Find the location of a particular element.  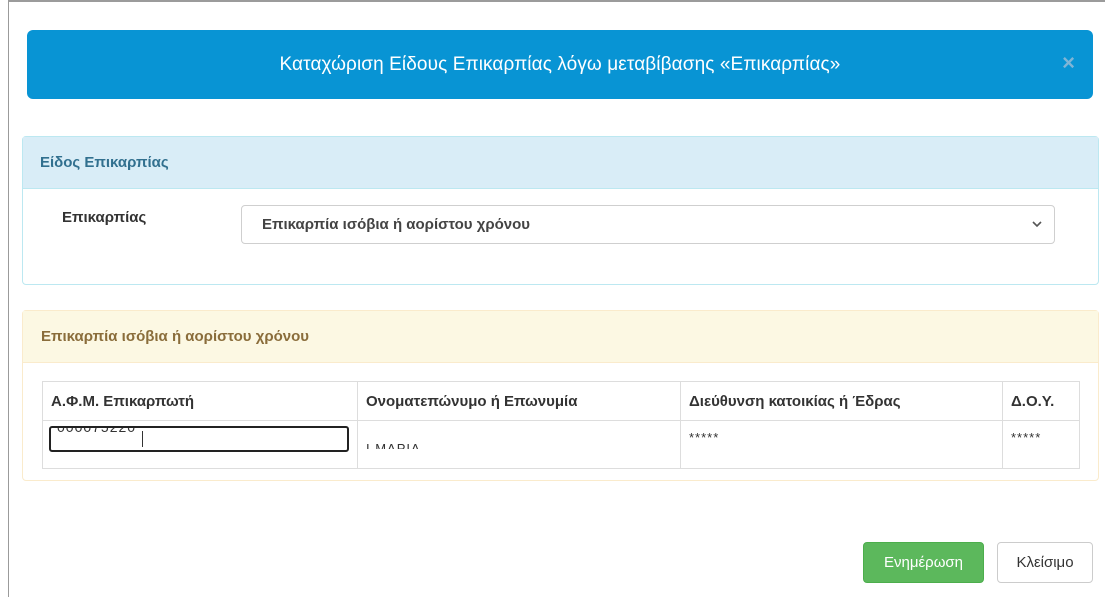

close-button: Κλείσιμο is located at coordinates (1045, 562).